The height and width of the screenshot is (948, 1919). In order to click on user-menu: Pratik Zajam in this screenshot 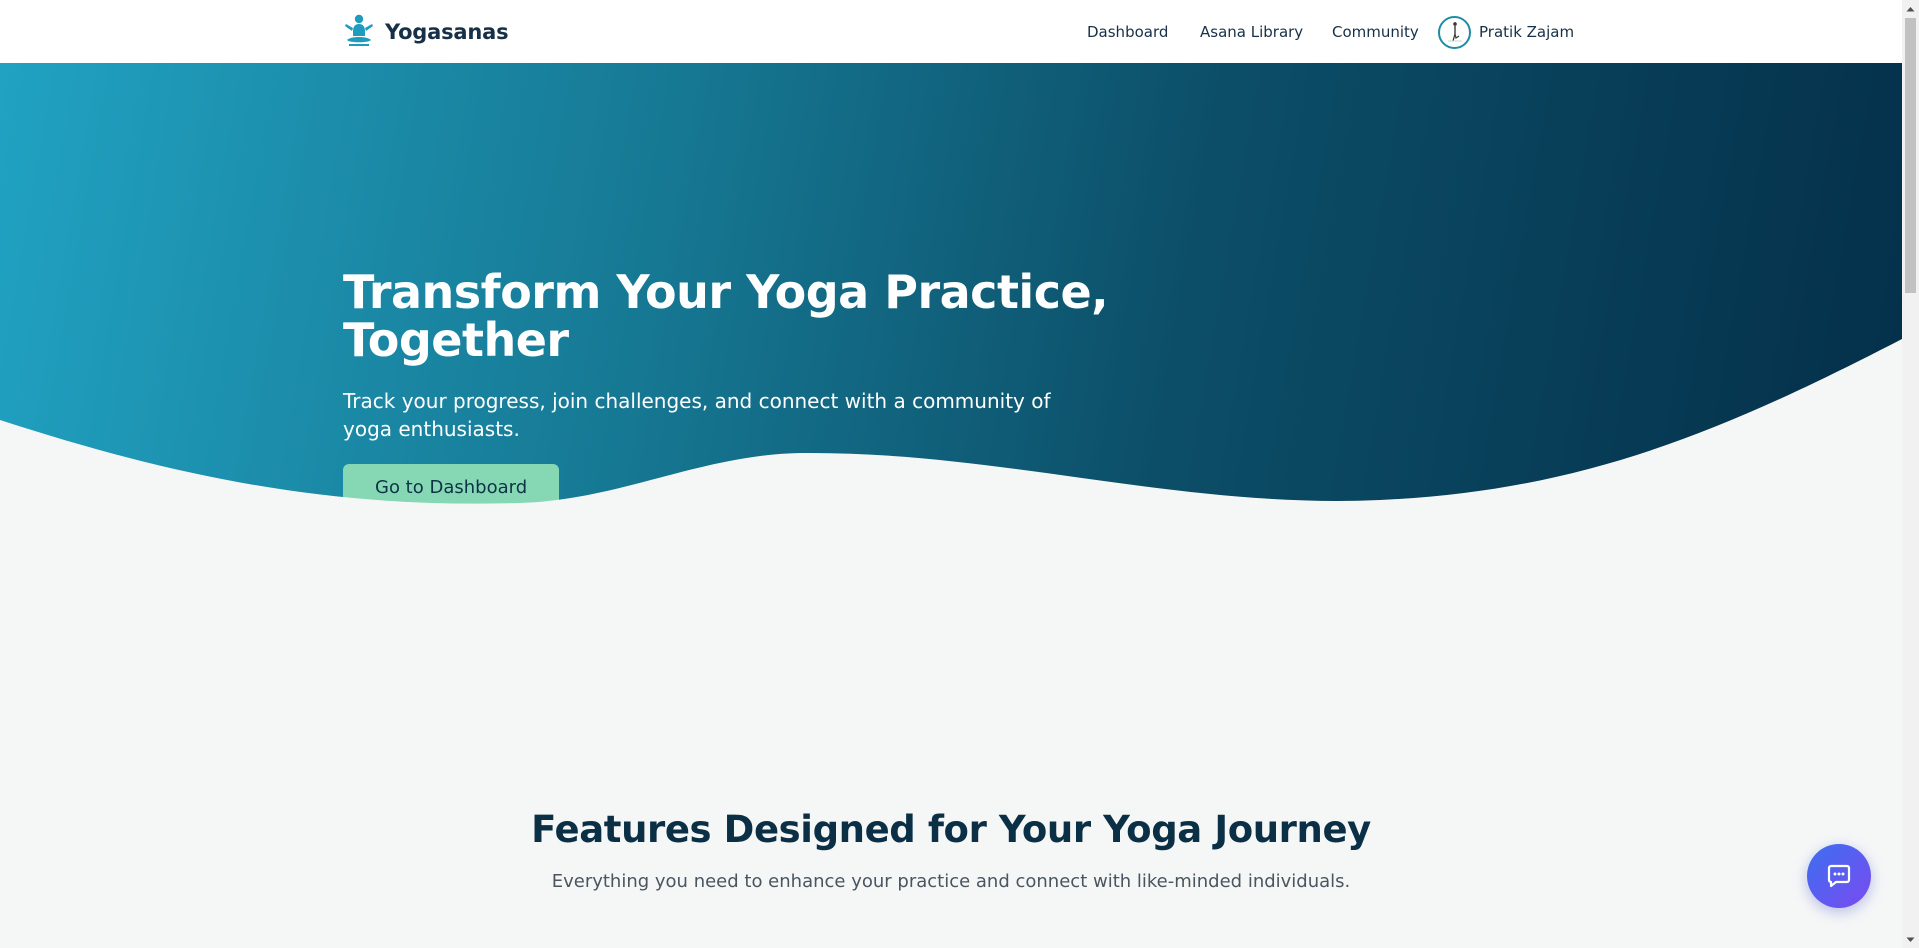, I will do `click(1506, 32)`.